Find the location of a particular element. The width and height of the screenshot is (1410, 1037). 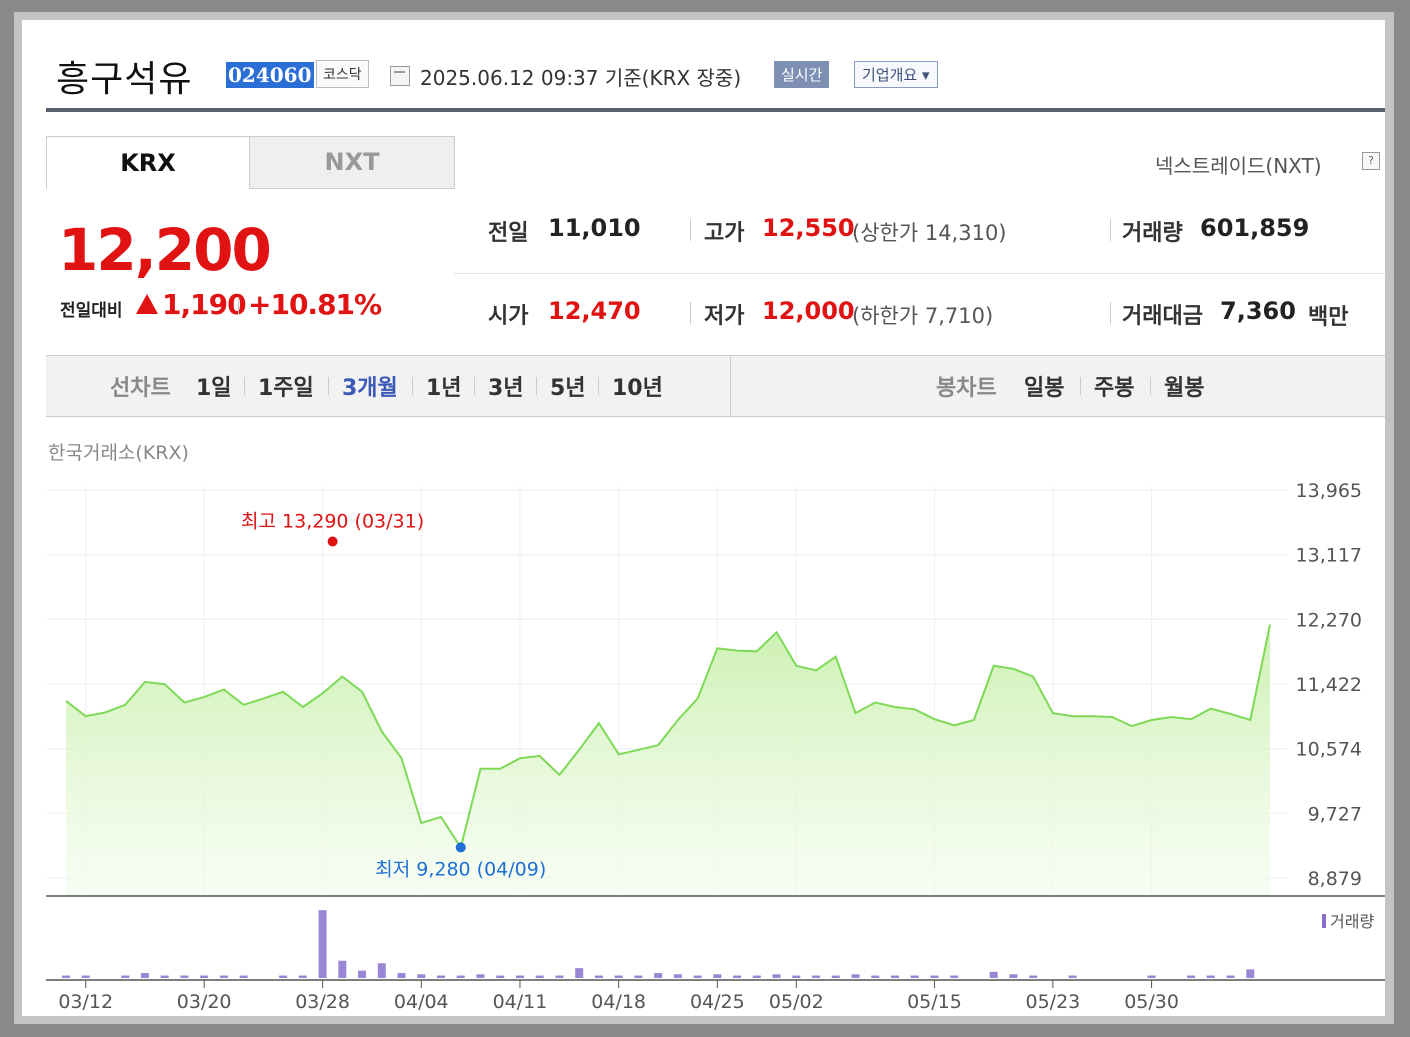

x-tick-label: 04/11 is located at coordinates (520, 1002).